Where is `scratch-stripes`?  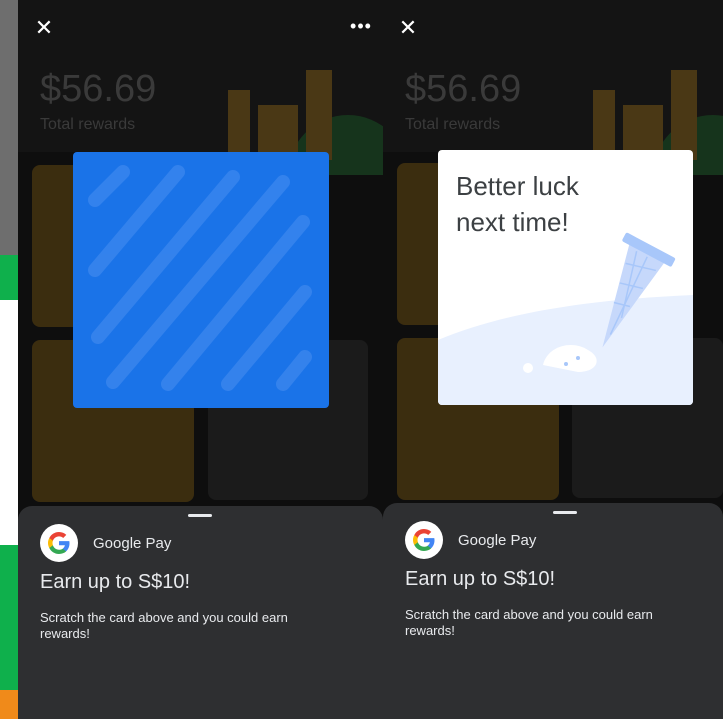
scratch-stripes is located at coordinates (200, 278).